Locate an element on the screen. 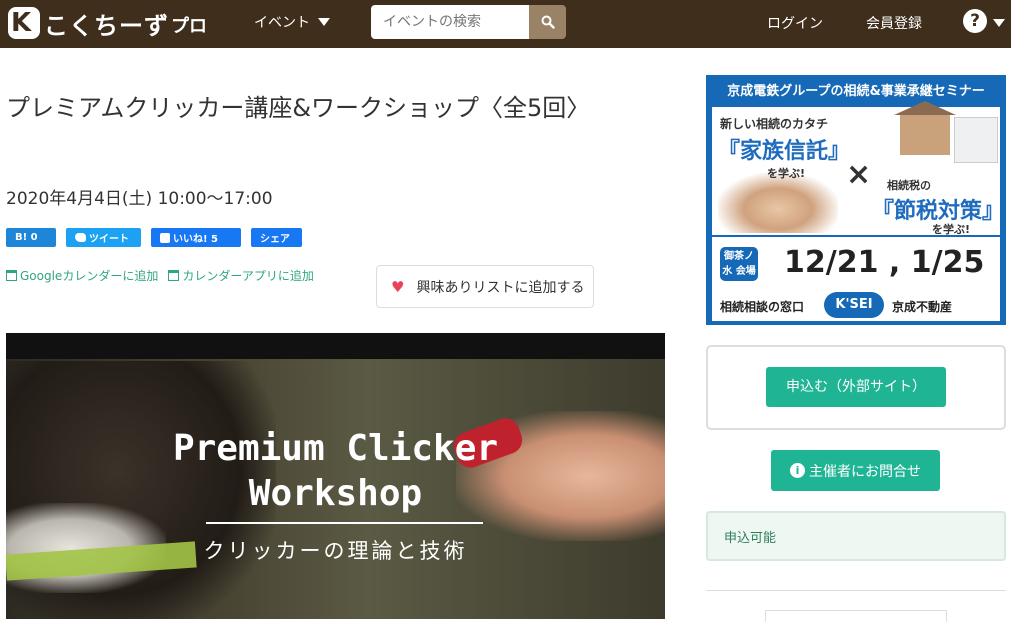 The height and width of the screenshot is (622, 1011). google-calendar-link: Googleカレンダーに追加 is located at coordinates (82, 275).